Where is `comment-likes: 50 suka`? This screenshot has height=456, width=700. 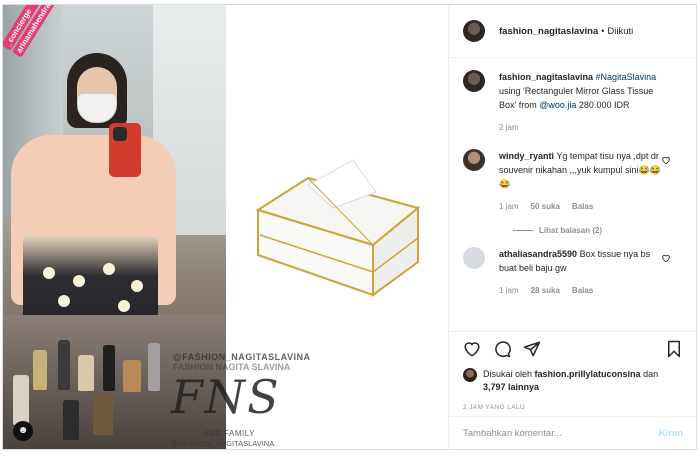
comment-likes: 50 suka is located at coordinates (545, 207).